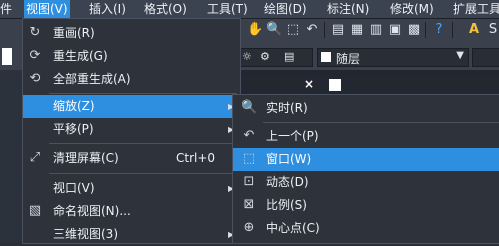  I want to click on design-center-icon: ▦, so click(357, 30).